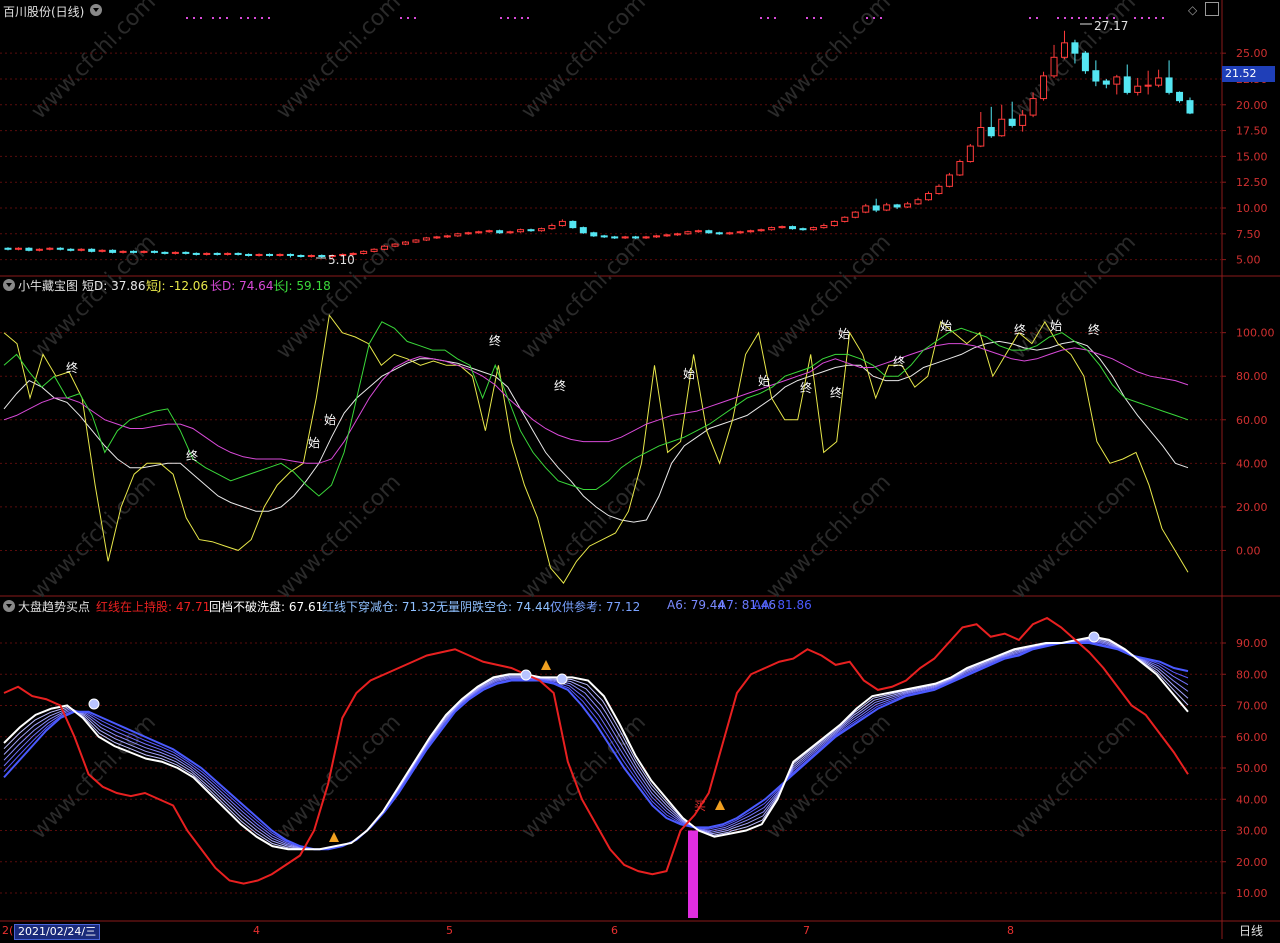 This screenshot has height=943, width=1280. Describe the element at coordinates (1212, 9) in the screenshot. I see `window-icon` at that location.